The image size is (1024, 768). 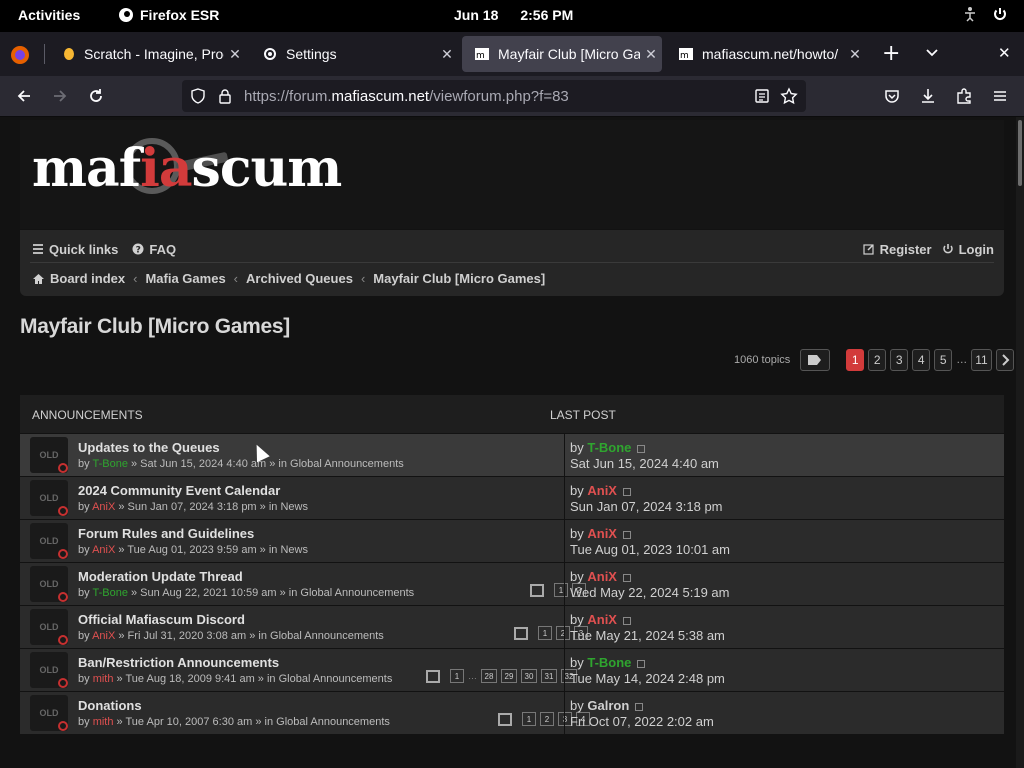 I want to click on scrollbar-thumb, so click(x=1020, y=153).